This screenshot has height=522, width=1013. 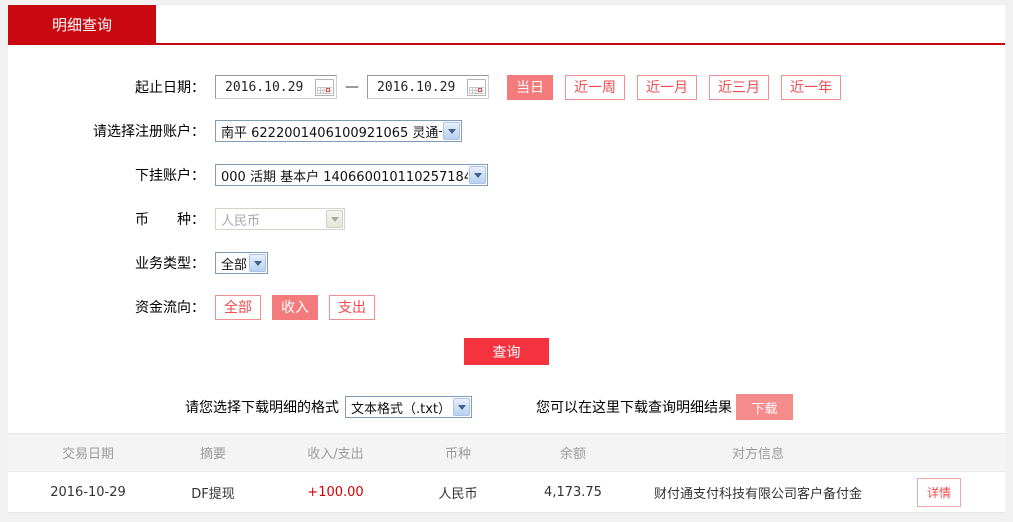 I want to click on start-date-value: 2016.10.29, so click(x=264, y=87).